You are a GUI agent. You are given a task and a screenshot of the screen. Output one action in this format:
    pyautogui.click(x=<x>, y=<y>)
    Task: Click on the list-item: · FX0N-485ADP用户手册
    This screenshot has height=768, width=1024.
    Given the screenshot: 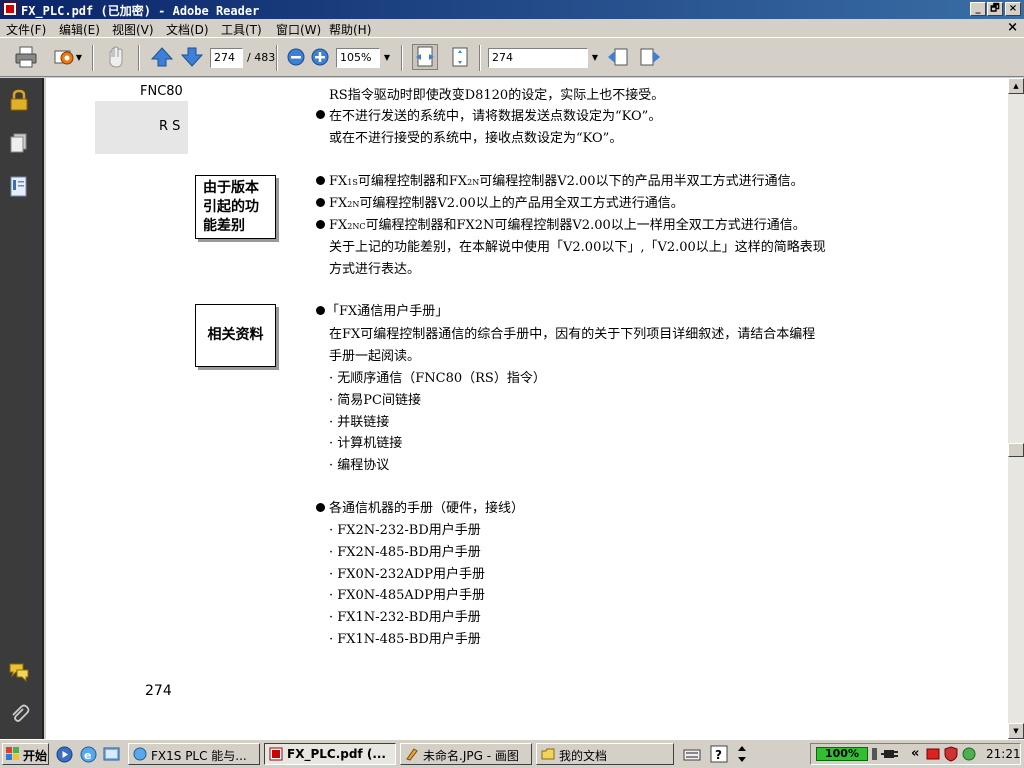 What is the action you would take?
    pyautogui.click(x=407, y=595)
    